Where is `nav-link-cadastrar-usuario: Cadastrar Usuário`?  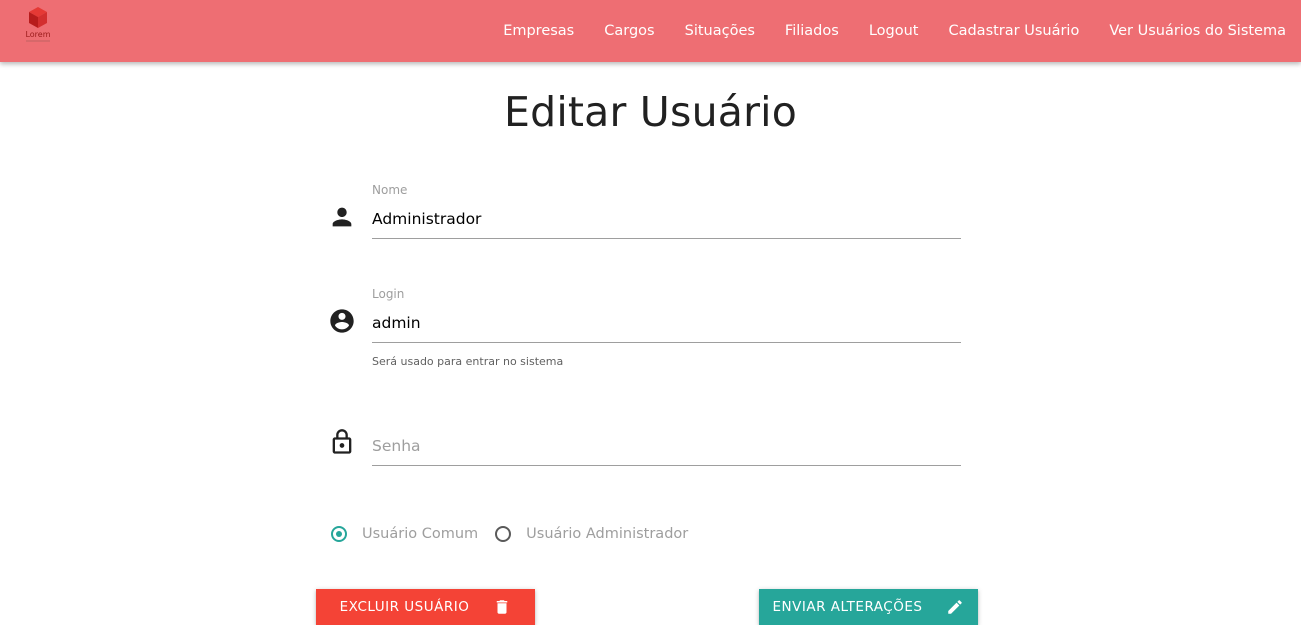 nav-link-cadastrar-usuario: Cadastrar Usuário is located at coordinates (1013, 31).